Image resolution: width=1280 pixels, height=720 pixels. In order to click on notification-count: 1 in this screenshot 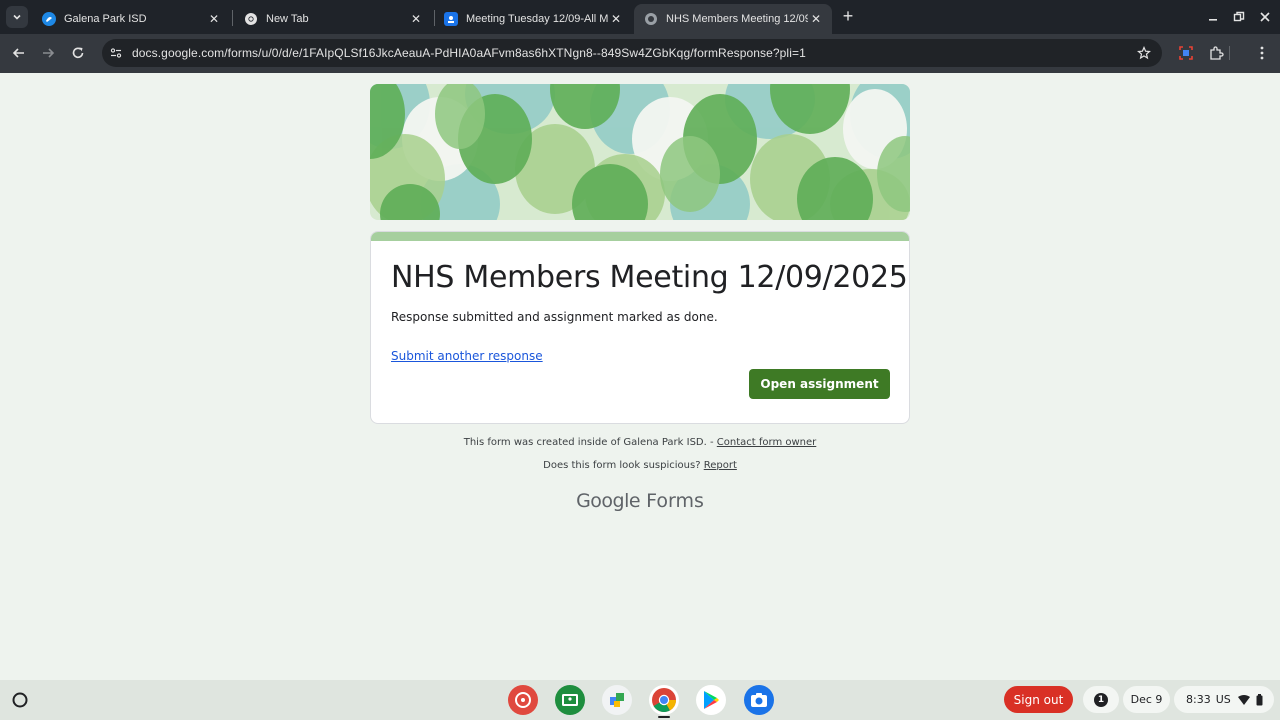, I will do `click(1101, 699)`.